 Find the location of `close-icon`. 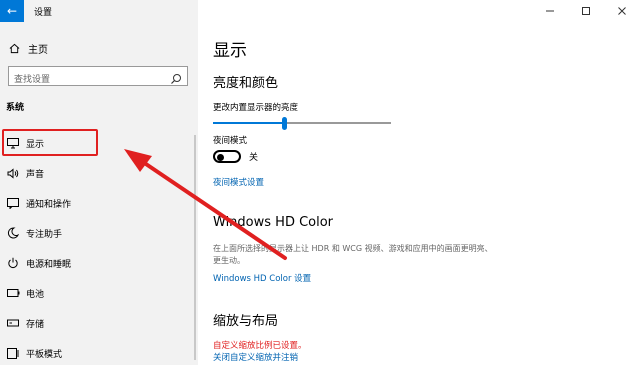

close-icon is located at coordinates (622, 11).